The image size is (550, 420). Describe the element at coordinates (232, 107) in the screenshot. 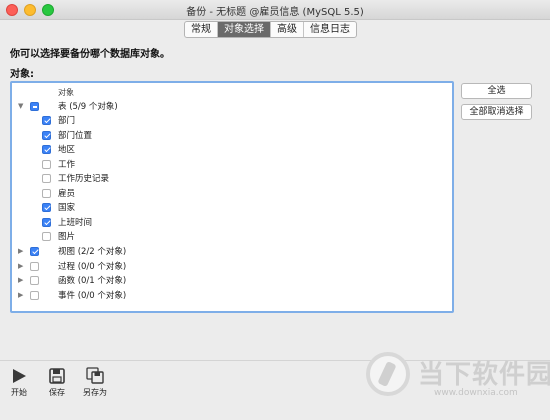

I see `tree-group-tables: ▼ 表 (5/9 个对象)` at that location.